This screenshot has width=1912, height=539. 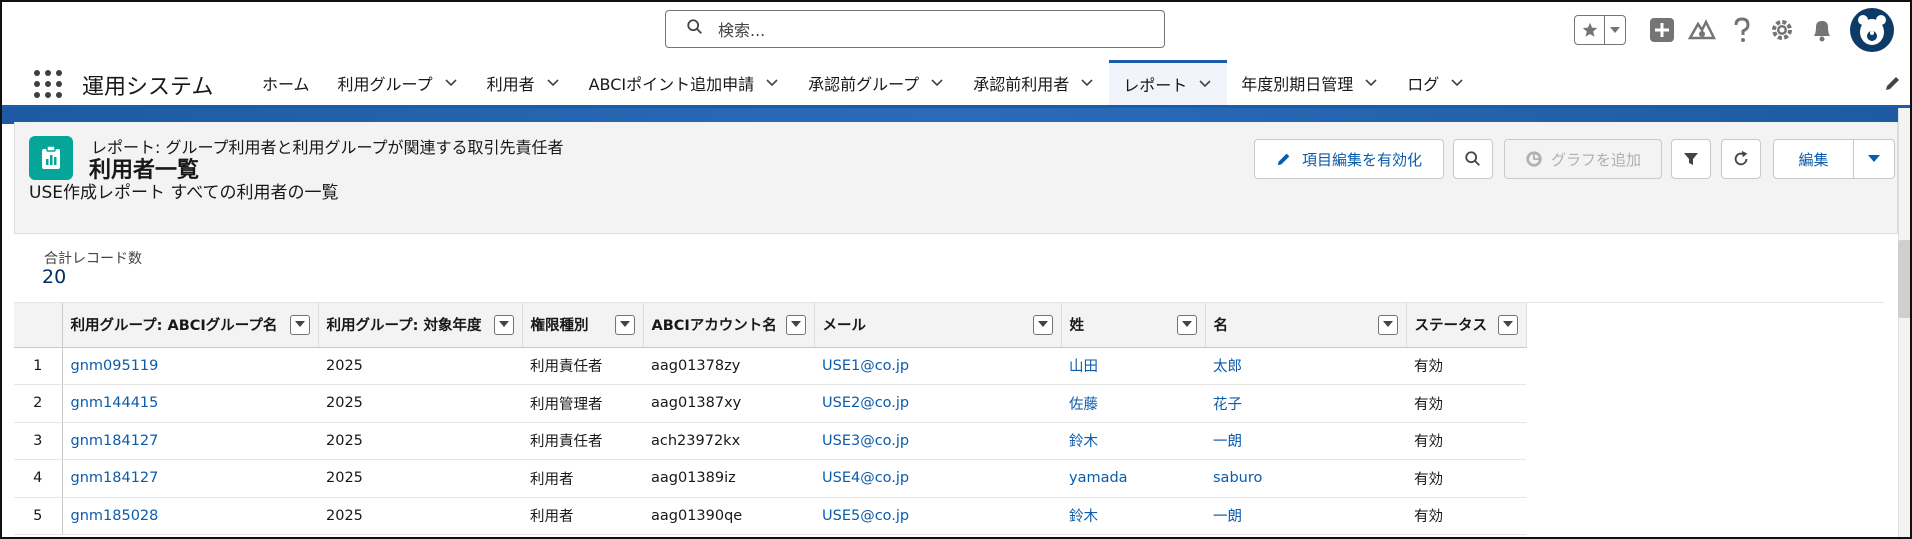 What do you see at coordinates (937, 403) in the screenshot?
I see `email-link: USE2@co.jp` at bounding box center [937, 403].